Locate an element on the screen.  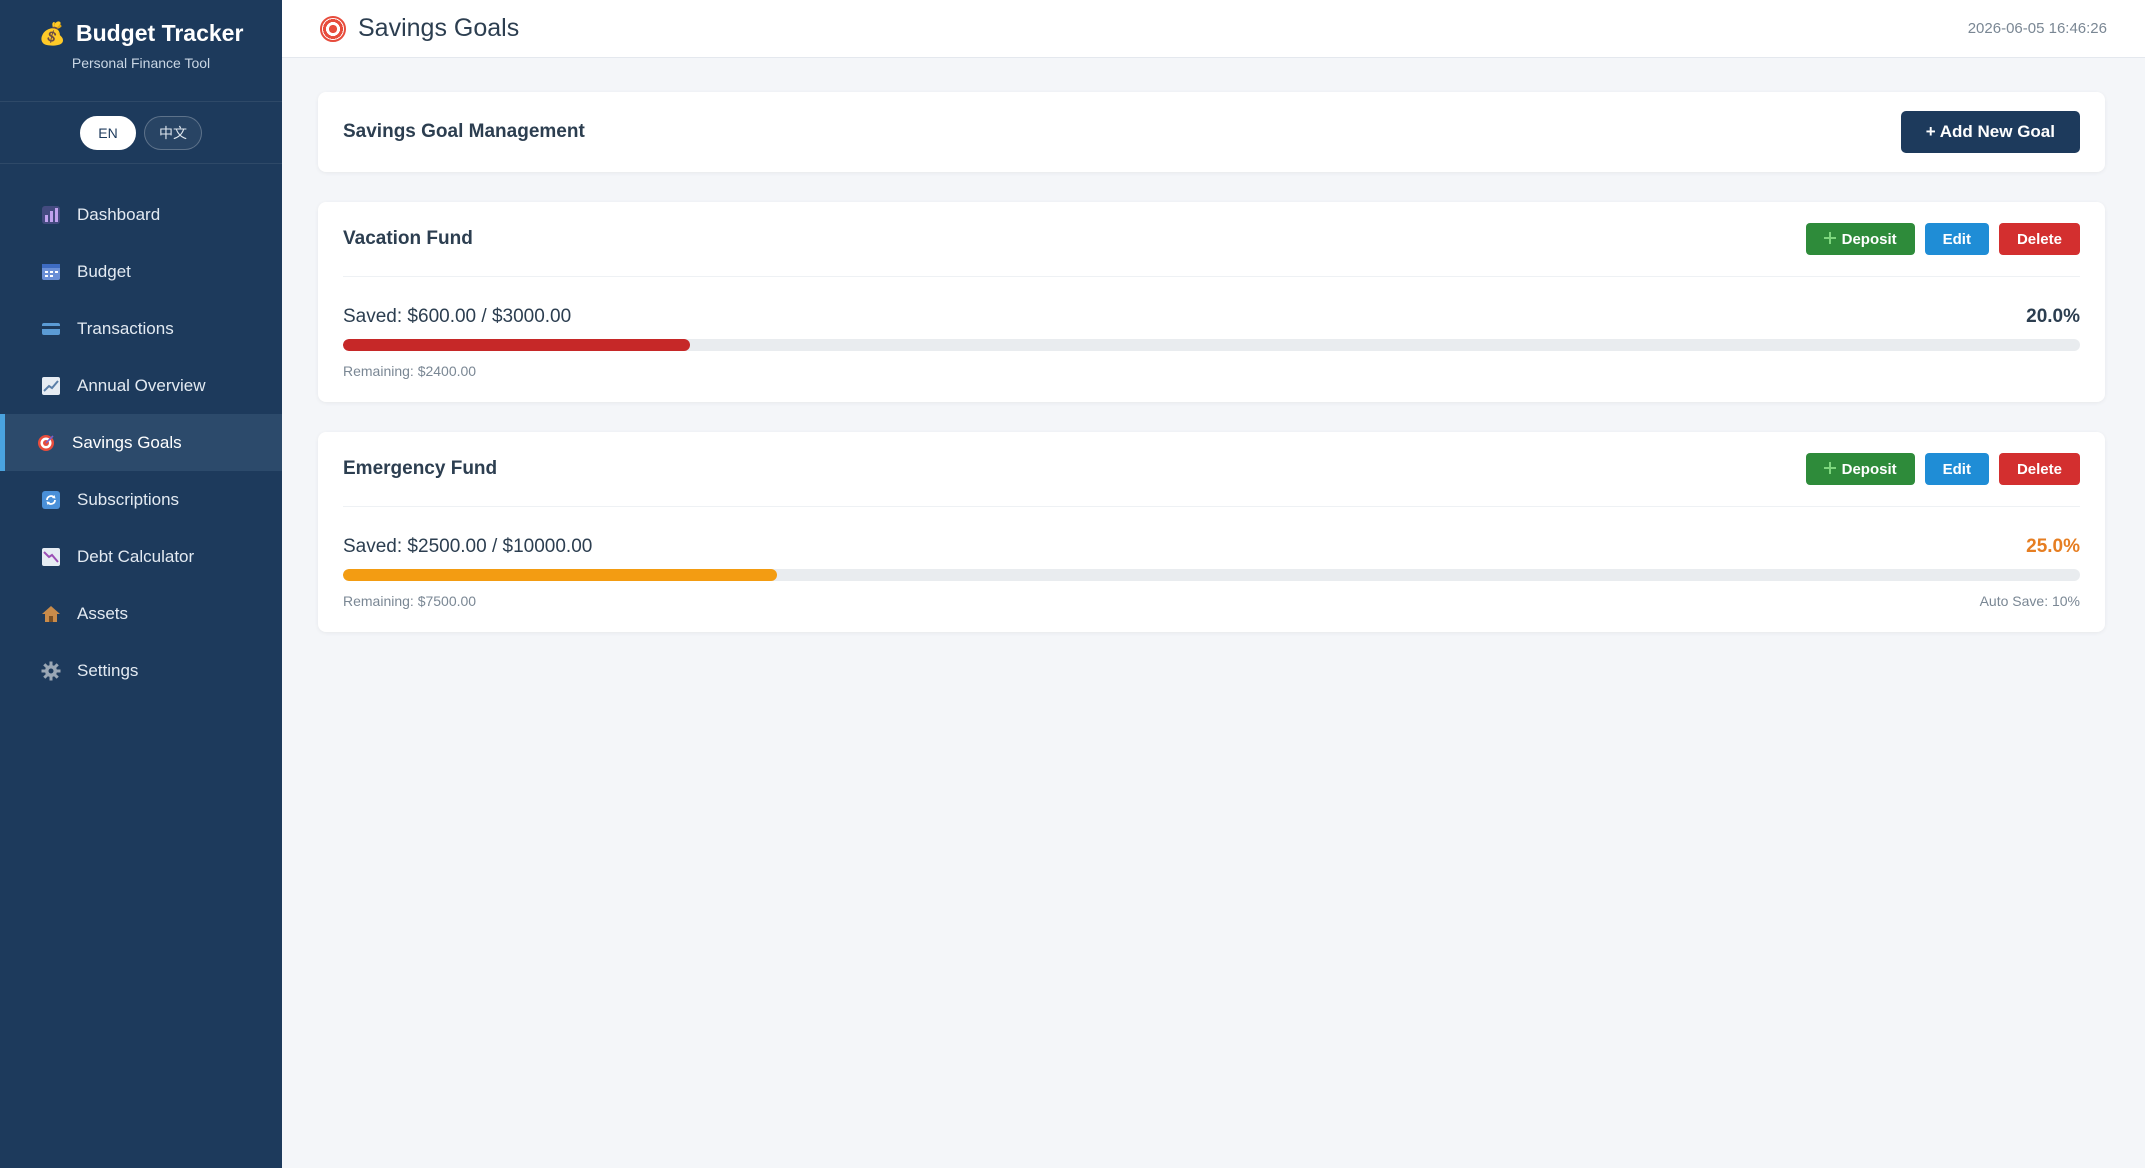
trend-chart-icon is located at coordinates (51, 386).